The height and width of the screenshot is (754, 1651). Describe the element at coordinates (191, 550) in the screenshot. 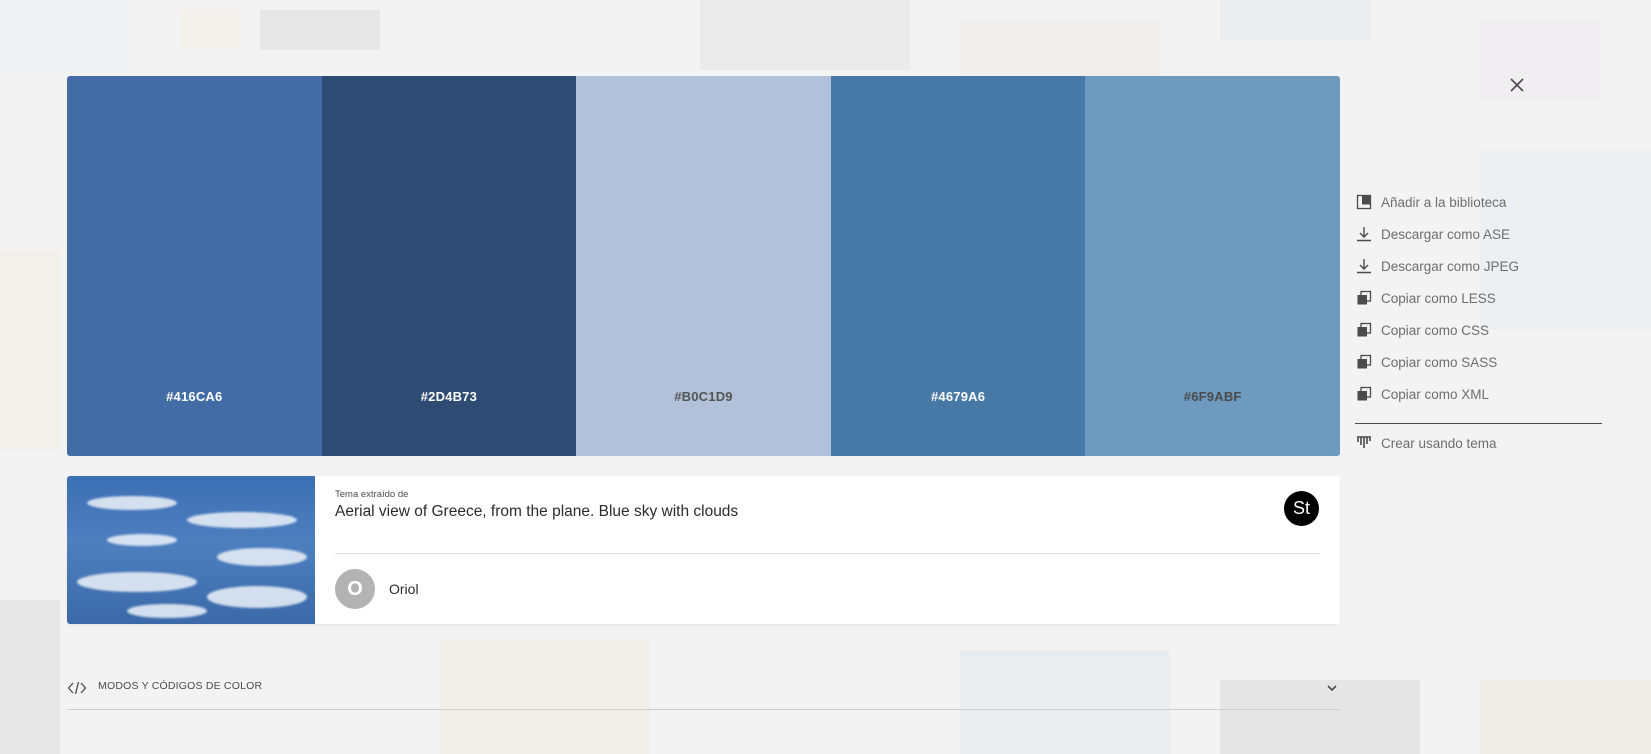

I see `source-image-thumbnail` at that location.